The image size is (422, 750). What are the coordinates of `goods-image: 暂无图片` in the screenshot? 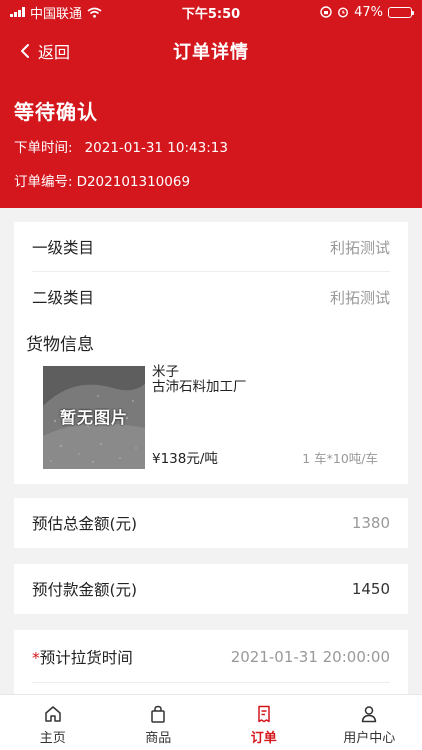 It's located at (94, 417).